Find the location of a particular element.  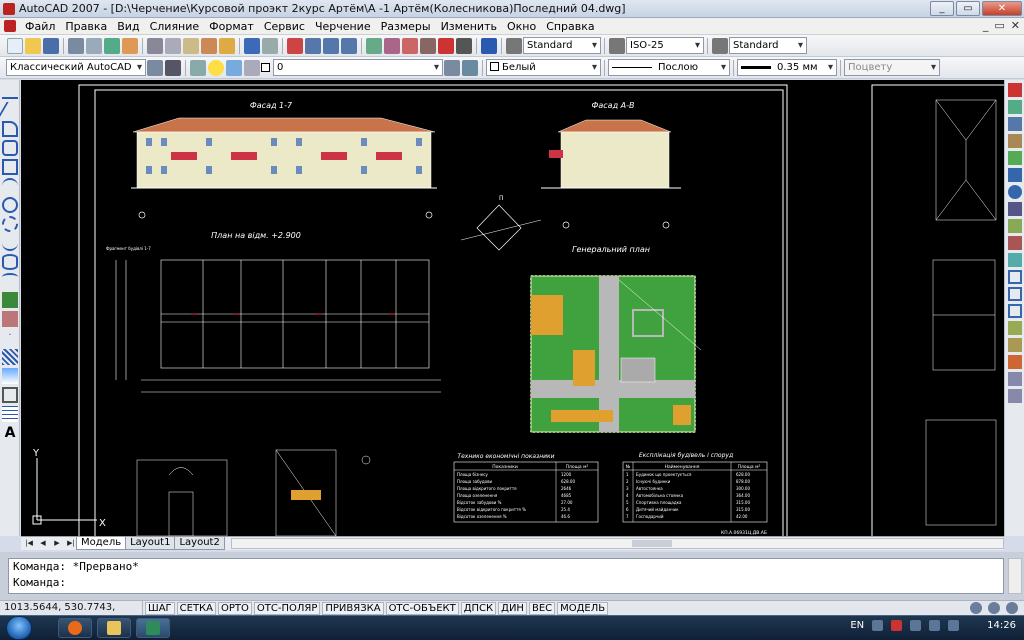

snap-toggle: ШАГ is located at coordinates (160, 608).